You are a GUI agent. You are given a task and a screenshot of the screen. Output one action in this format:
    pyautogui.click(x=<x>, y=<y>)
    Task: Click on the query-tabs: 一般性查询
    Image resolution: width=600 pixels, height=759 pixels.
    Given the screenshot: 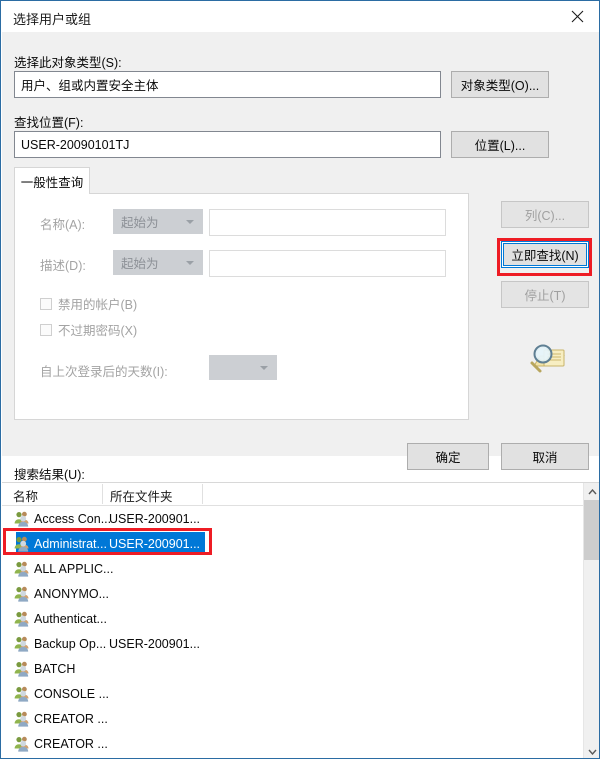 What is the action you would take?
    pyautogui.click(x=241, y=180)
    